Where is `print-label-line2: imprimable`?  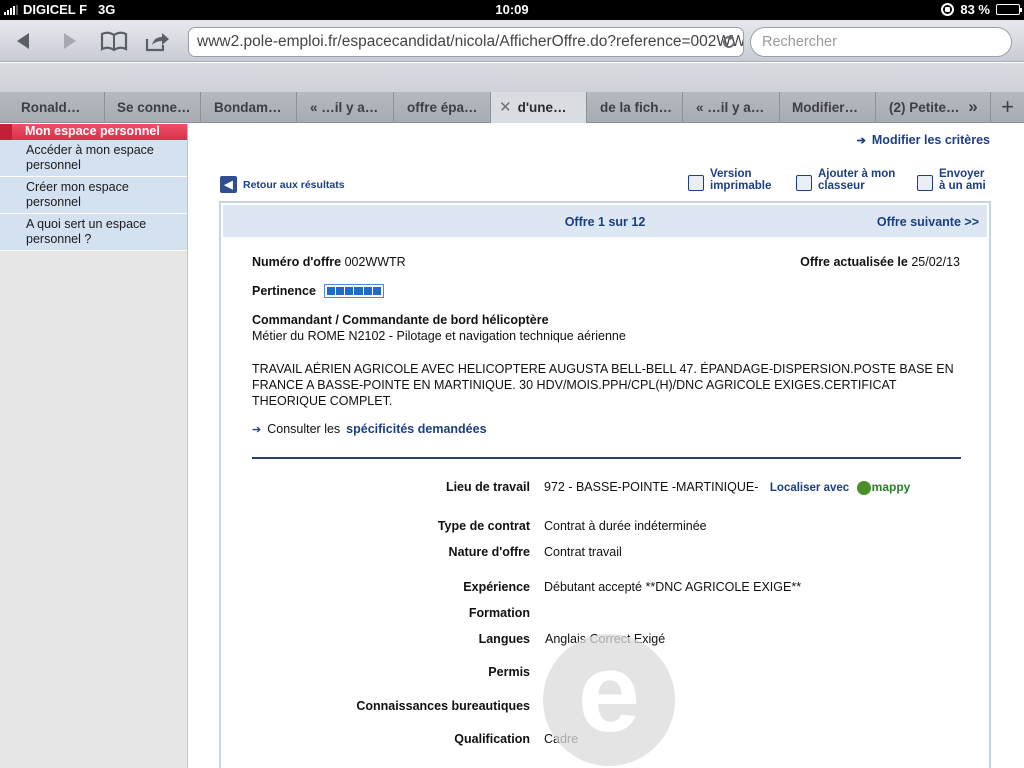
print-label-line2: imprimable is located at coordinates (741, 186).